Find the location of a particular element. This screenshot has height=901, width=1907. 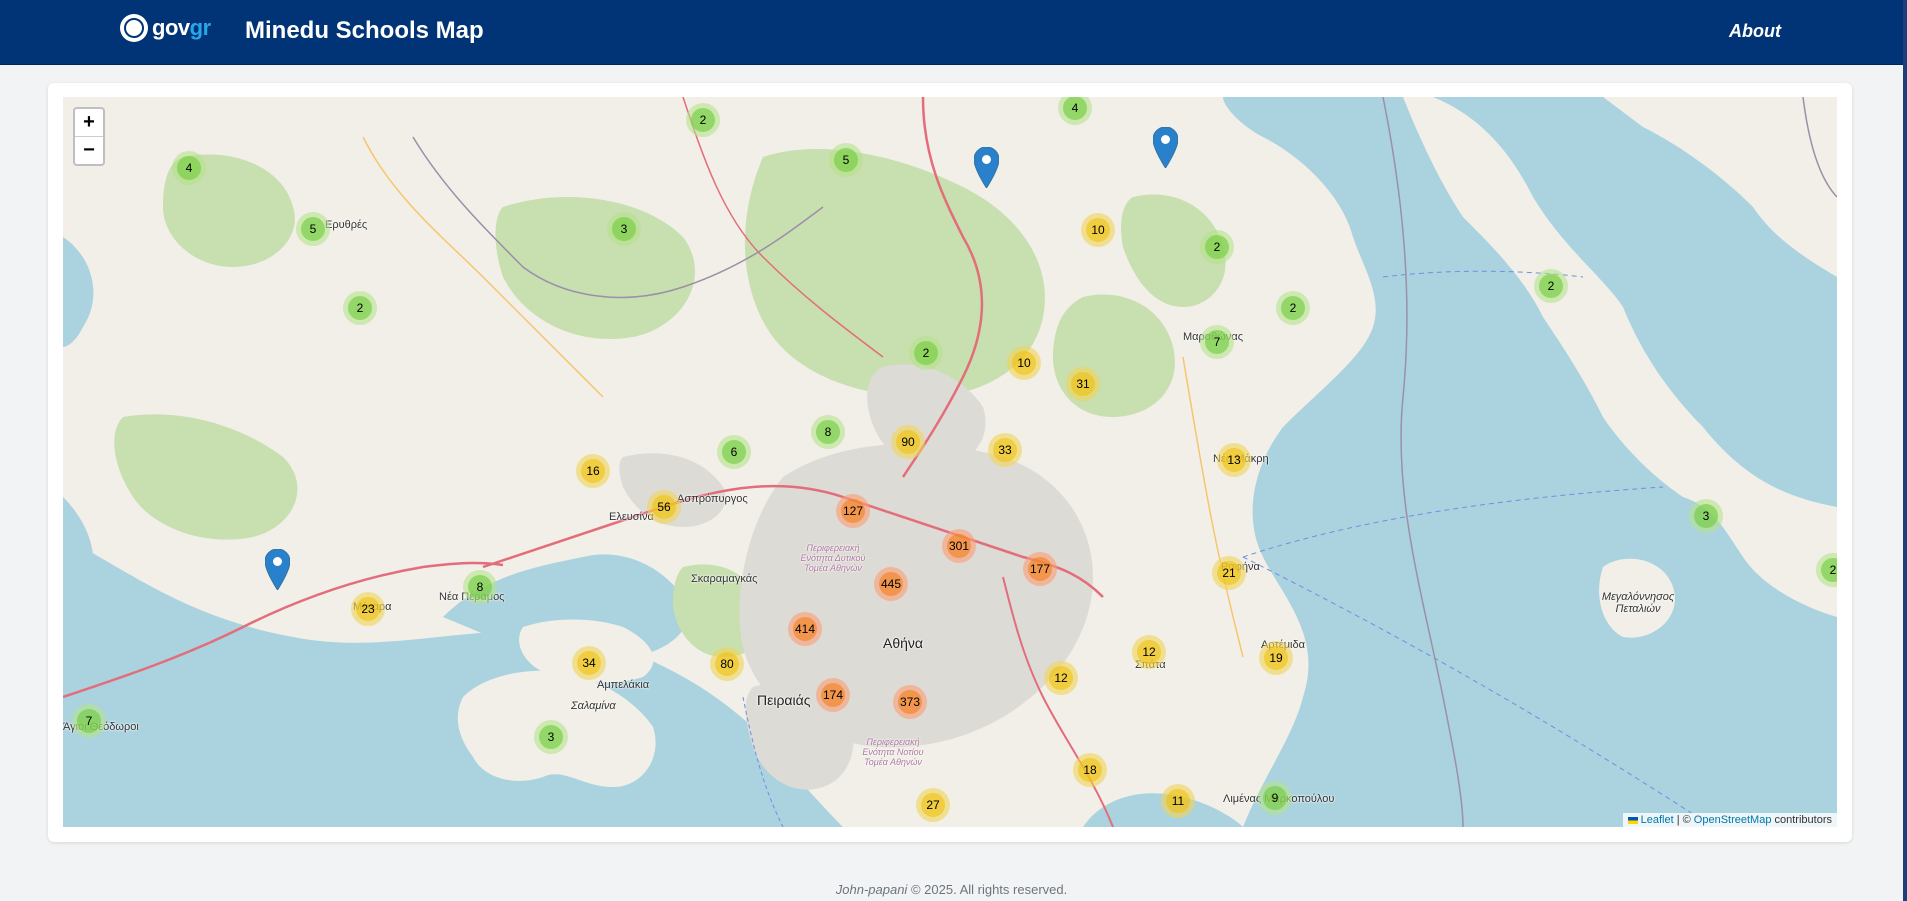

cluster-count: 18 is located at coordinates (1090, 770).